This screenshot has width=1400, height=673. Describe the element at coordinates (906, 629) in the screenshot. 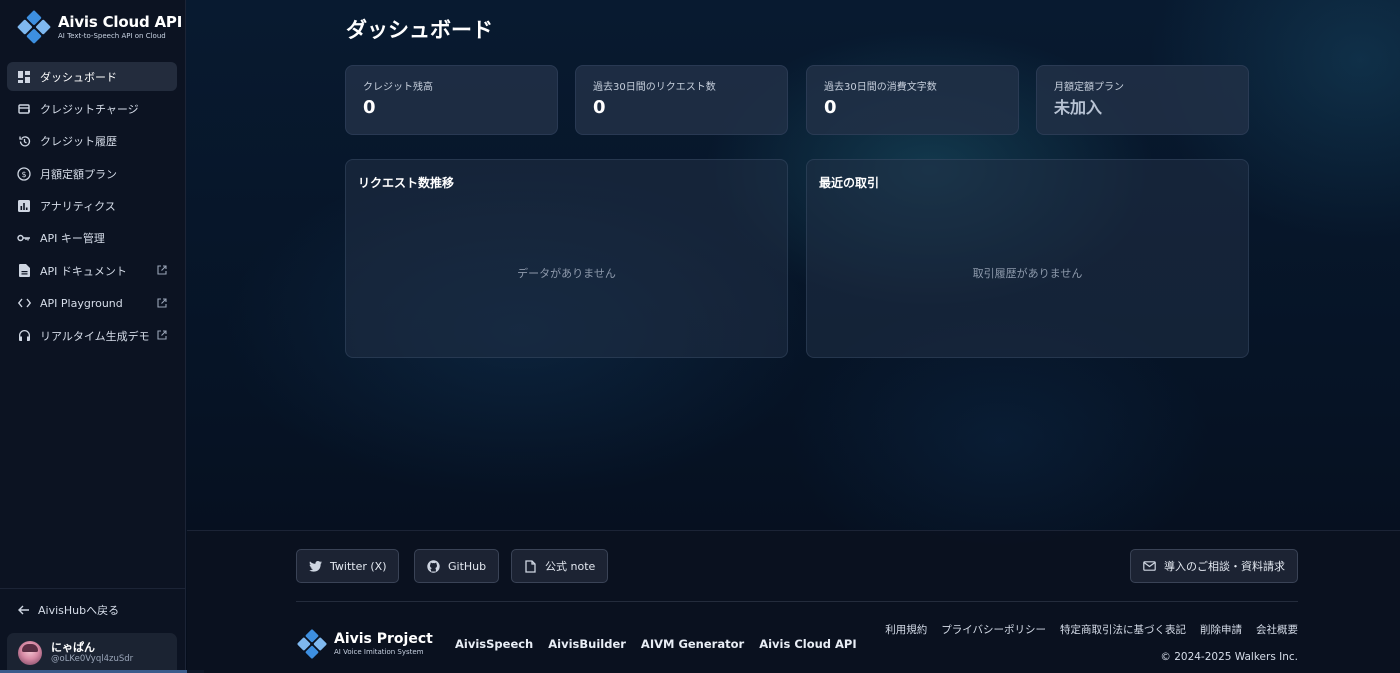

I see `legal-link-terms: 利用規約` at that location.